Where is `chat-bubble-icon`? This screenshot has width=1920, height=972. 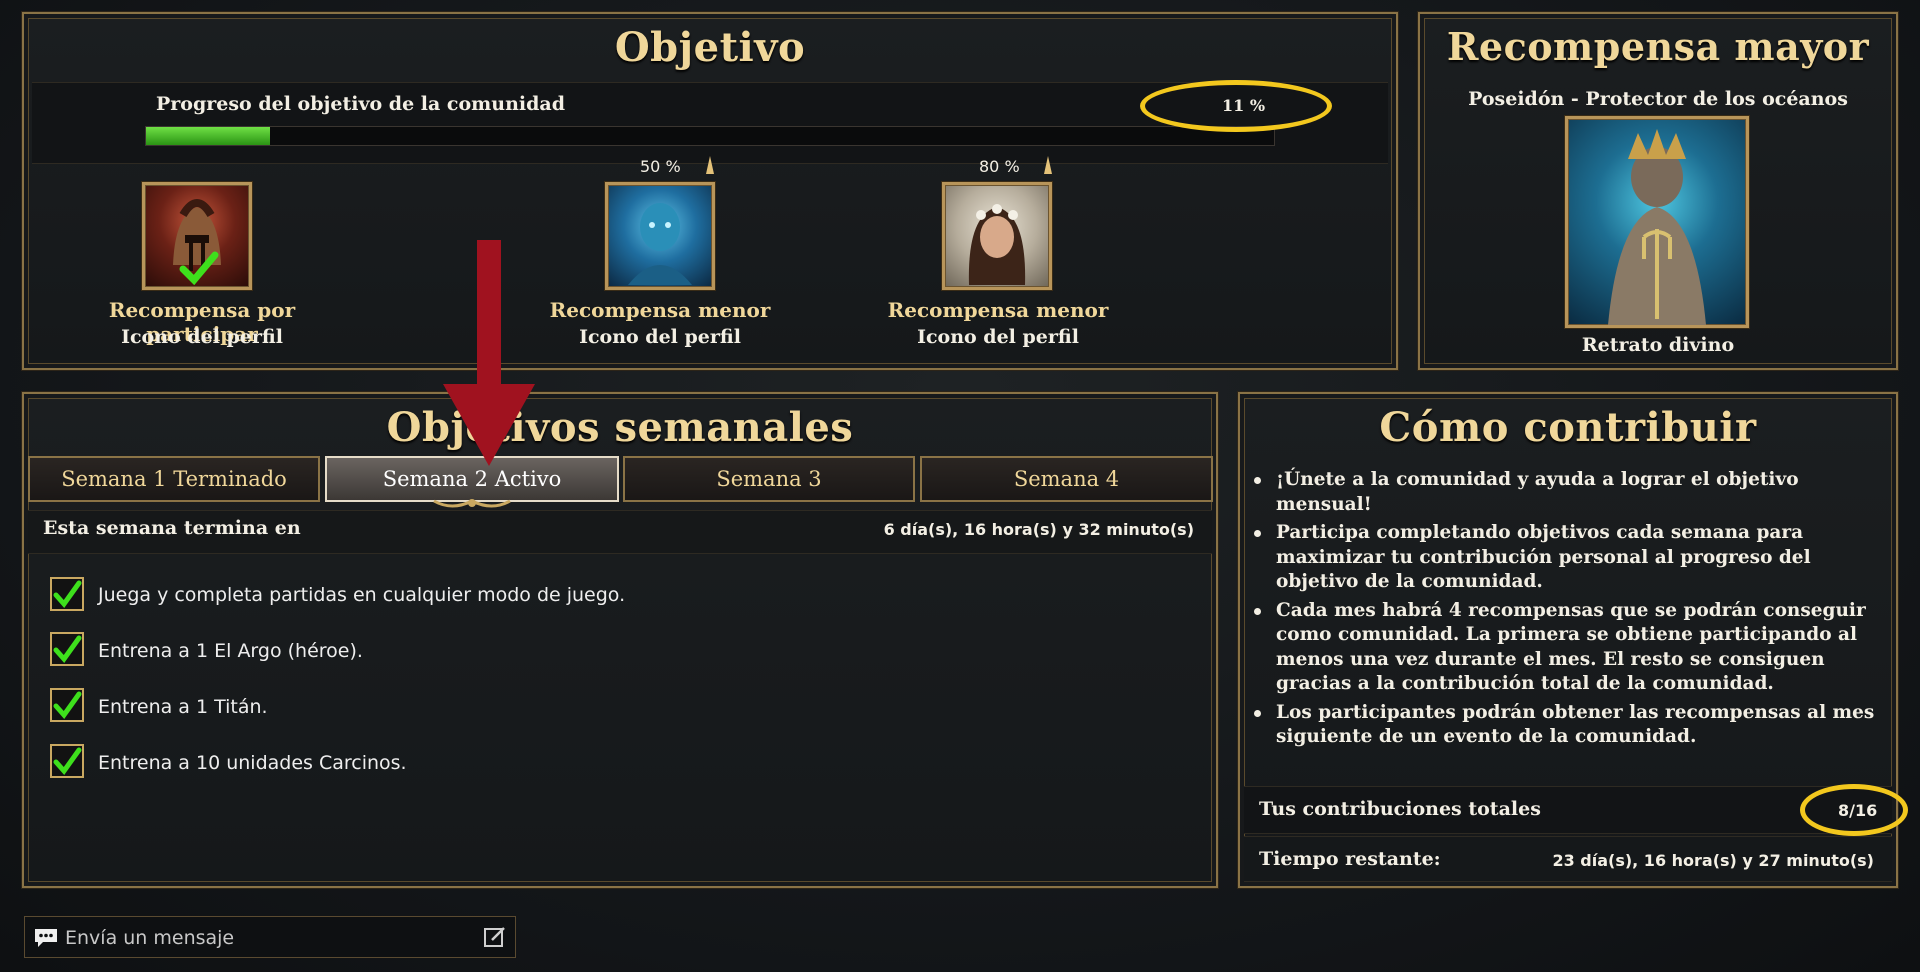
chat-bubble-icon is located at coordinates (46, 938).